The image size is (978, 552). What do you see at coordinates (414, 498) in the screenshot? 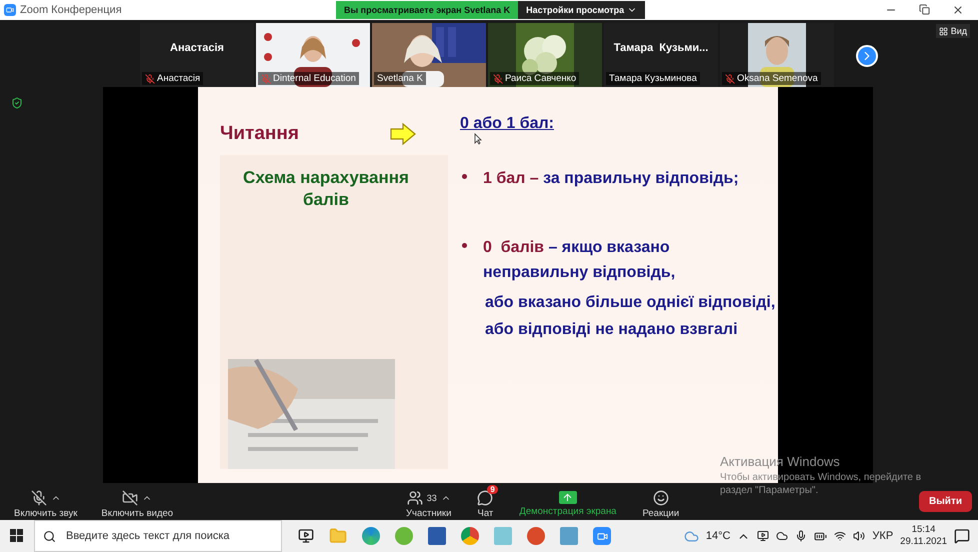
I see `people-icon` at bounding box center [414, 498].